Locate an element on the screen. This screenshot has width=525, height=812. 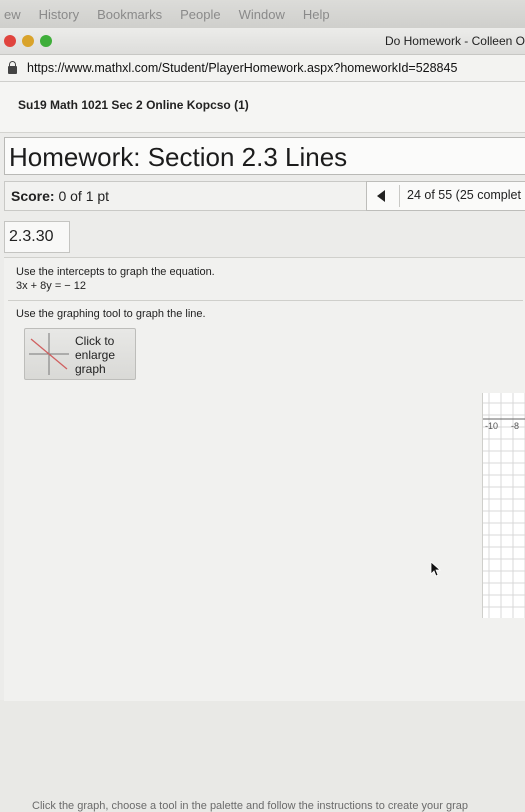
course-header: Su19 Math 1021 Sec 2 Online Kopcso (1) is located at coordinates (262, 107).